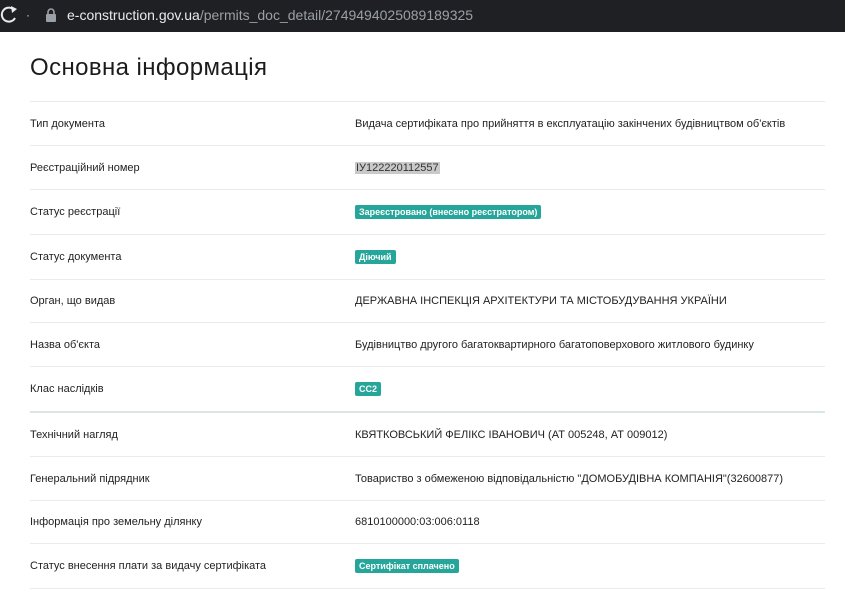 This screenshot has height=593, width=845. Describe the element at coordinates (85, 167) in the screenshot. I see `row-label: Реєстраційний номер` at that location.